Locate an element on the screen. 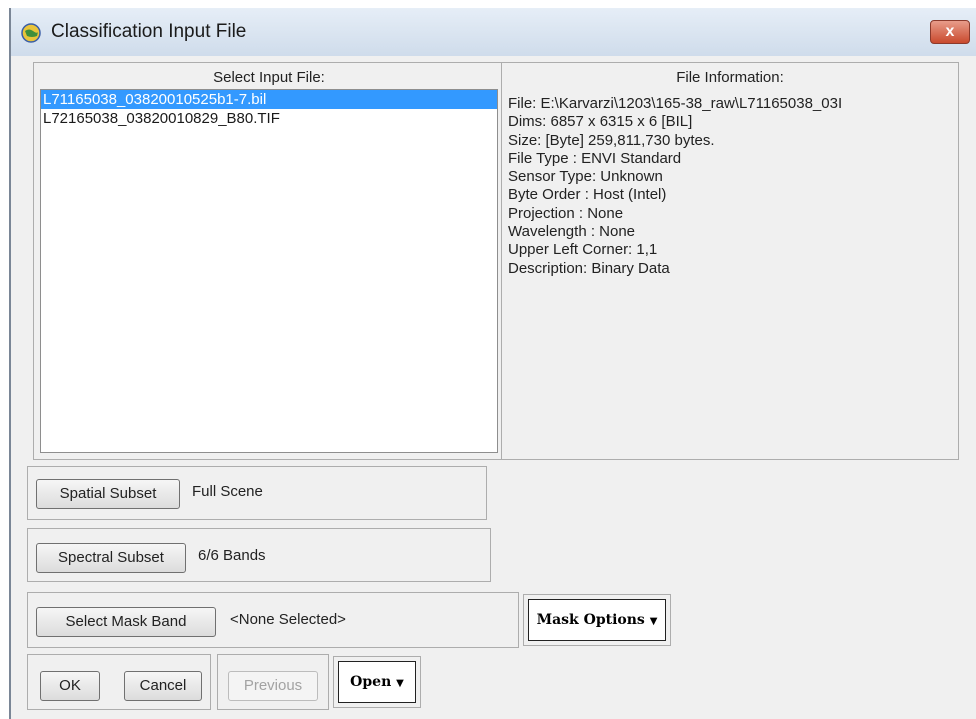 This screenshot has height=719, width=976. spatial-subset-label: Spatial Subset is located at coordinates (108, 493).